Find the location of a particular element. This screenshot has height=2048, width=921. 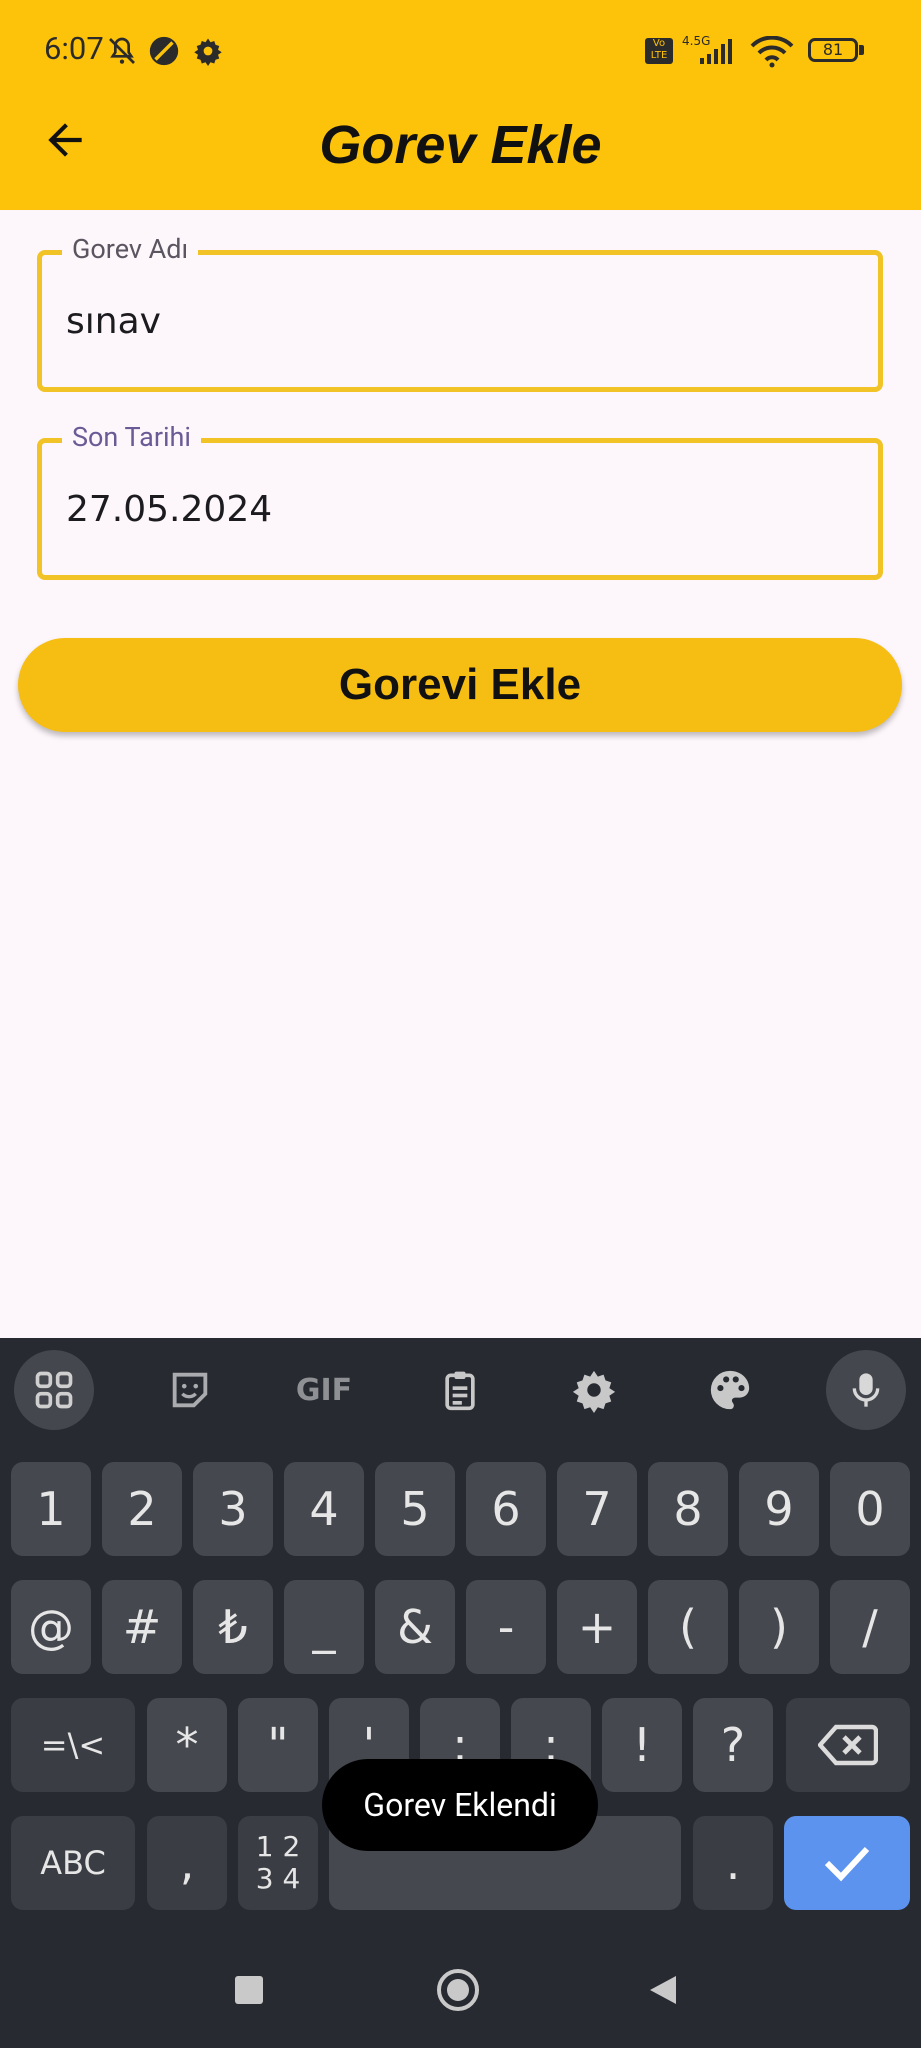

keyboard-gif-button: GIF is located at coordinates (324, 1390).